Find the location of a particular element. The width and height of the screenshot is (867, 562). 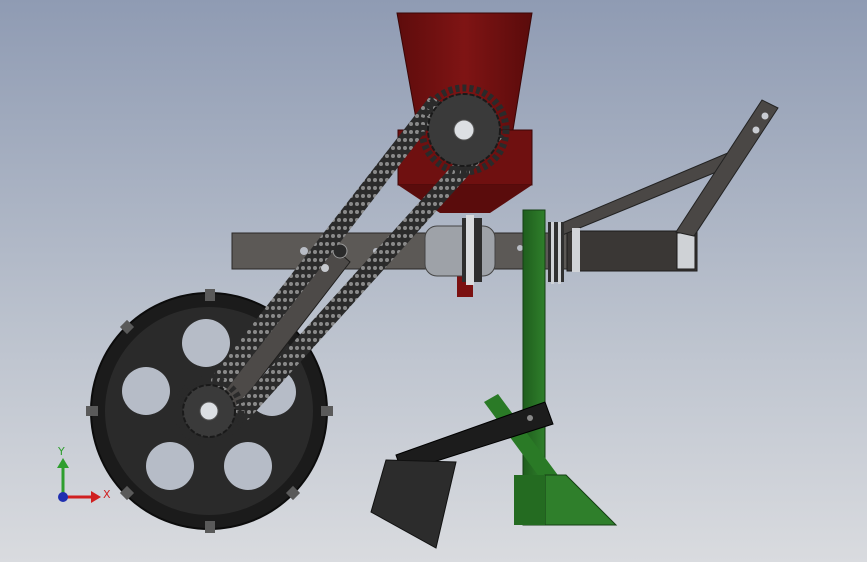

wheel-sprocket is located at coordinates (209, 411).